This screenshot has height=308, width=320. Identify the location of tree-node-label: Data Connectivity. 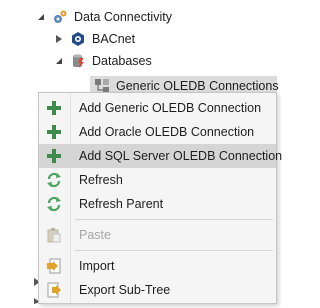
(123, 17).